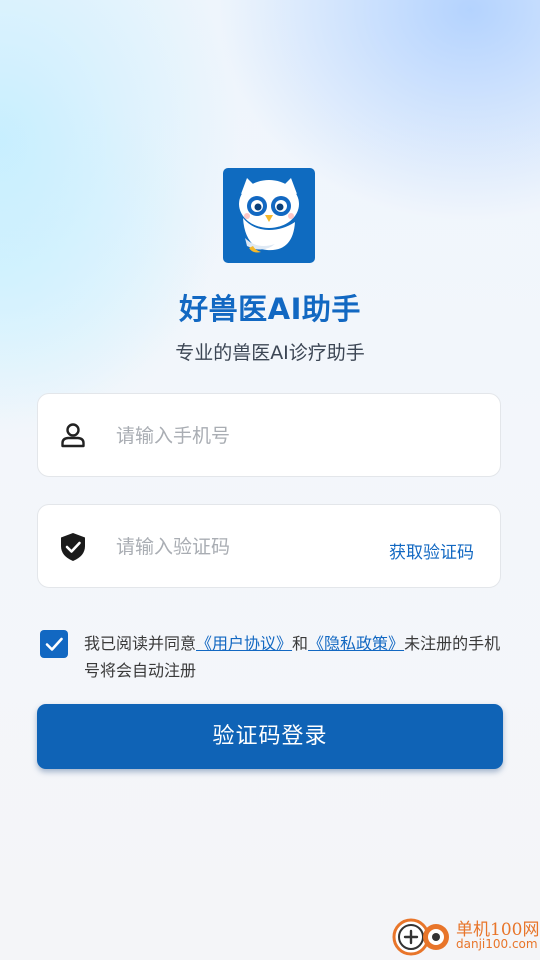 The width and height of the screenshot is (540, 960). I want to click on watermark-url: danji100.com, so click(497, 944).